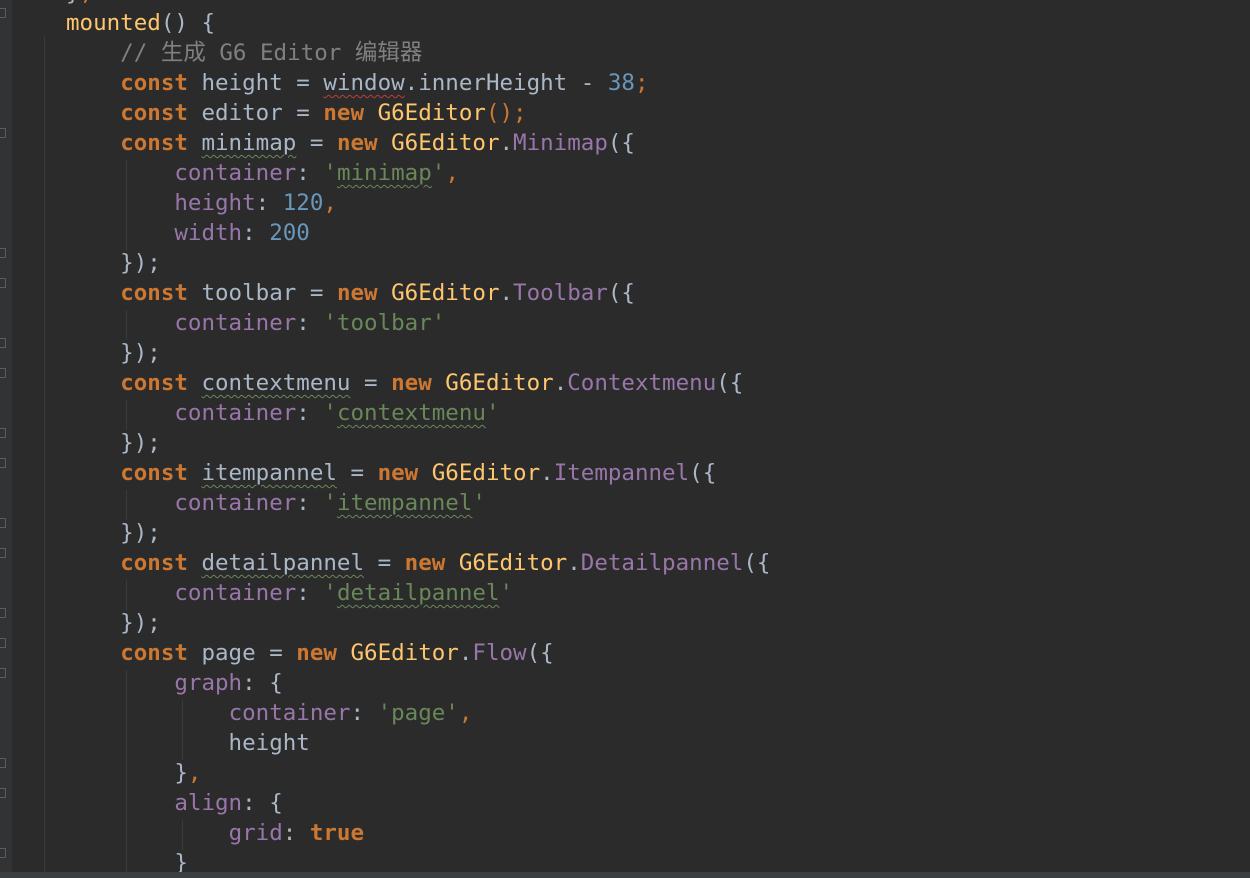 This screenshot has height=878, width=1250. What do you see at coordinates (255, 113) in the screenshot?
I see `code-token: editor =` at bounding box center [255, 113].